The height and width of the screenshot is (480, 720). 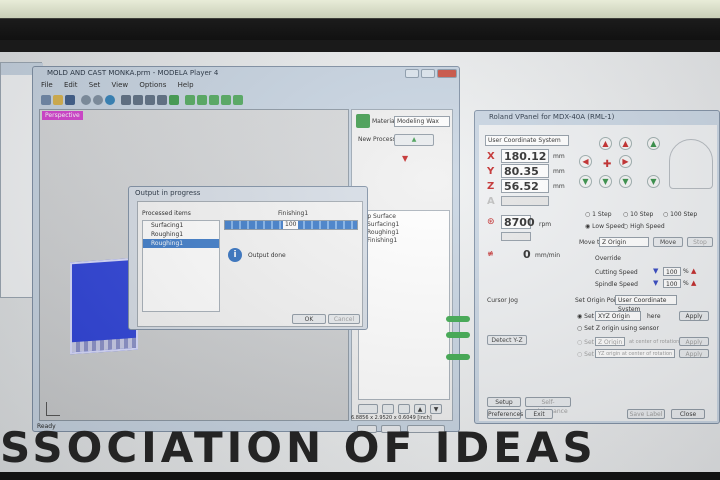 What do you see at coordinates (655, 283) in the screenshot?
I see `spindle-speed-down-icon: ▼` at bounding box center [655, 283].